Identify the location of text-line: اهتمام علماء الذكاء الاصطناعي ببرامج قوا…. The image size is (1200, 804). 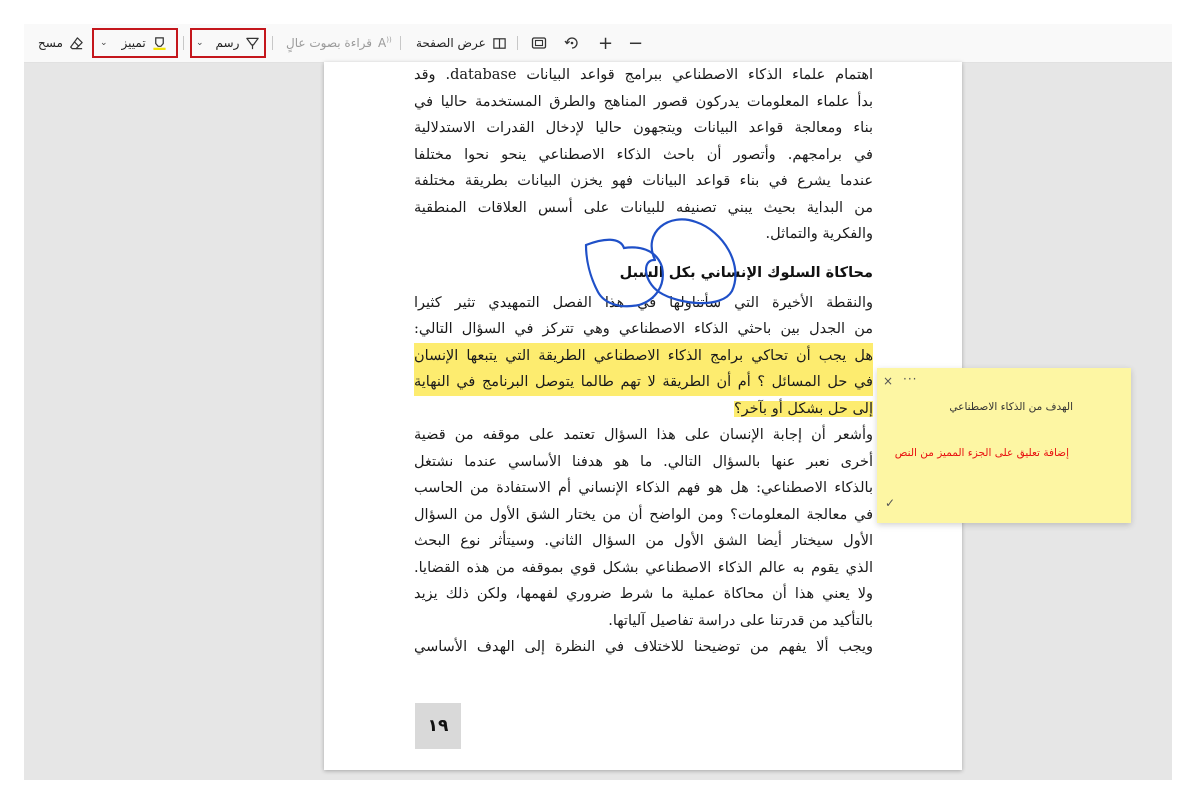
(643, 75).